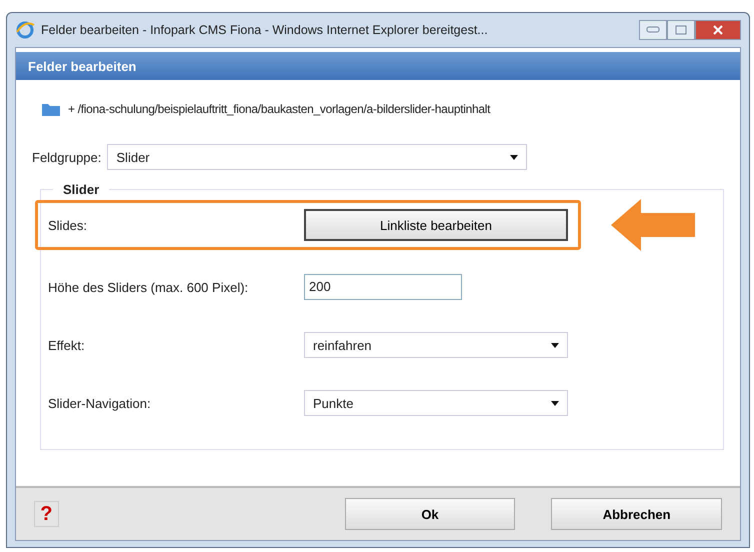 Image resolution: width=754 pixels, height=552 pixels. I want to click on field-label: Slides:, so click(68, 225).